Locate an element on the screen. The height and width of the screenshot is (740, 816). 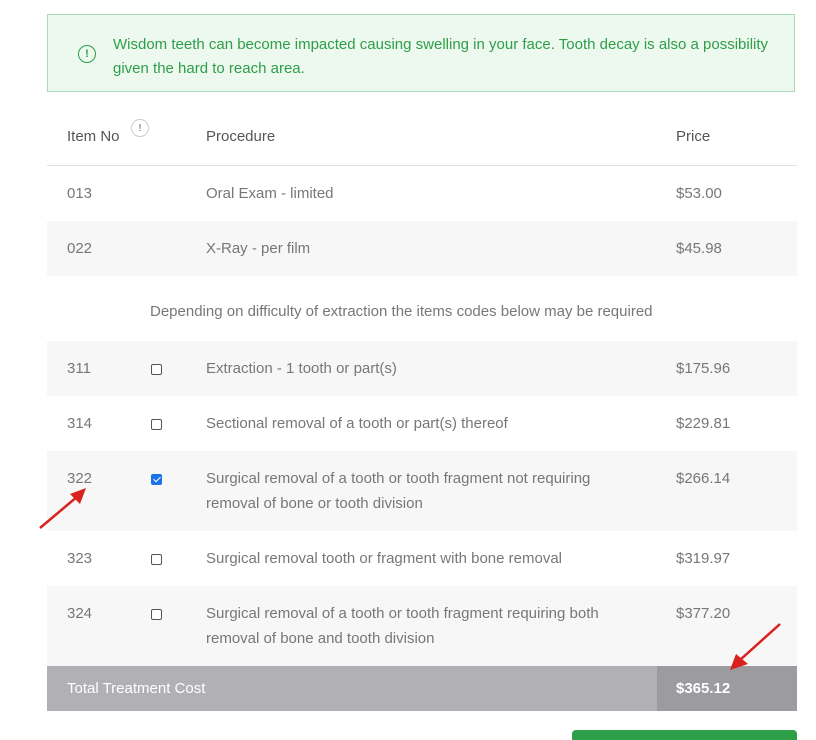
item-number: 013 is located at coordinates (80, 193).